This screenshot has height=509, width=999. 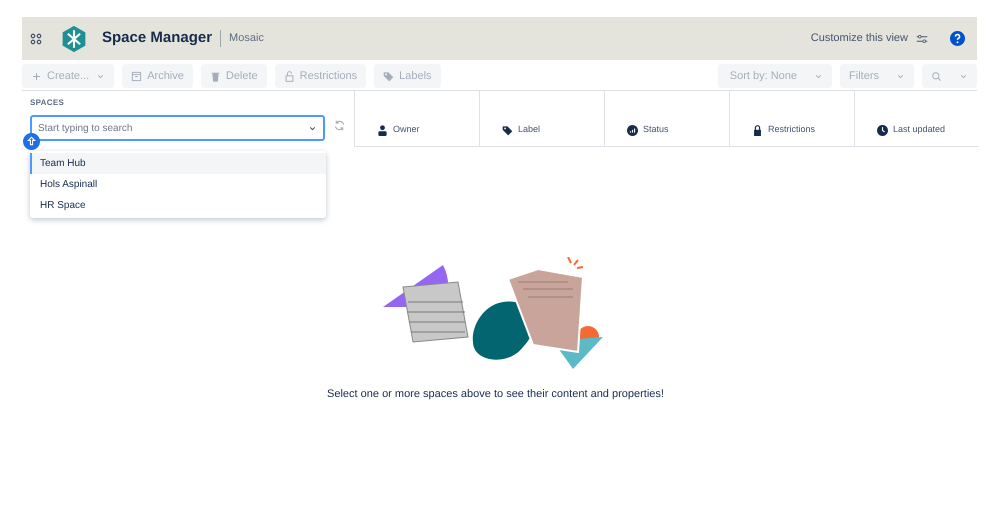 I want to click on empty-state-message: Select one or more spaces above to see their content and properties!, so click(x=495, y=394).